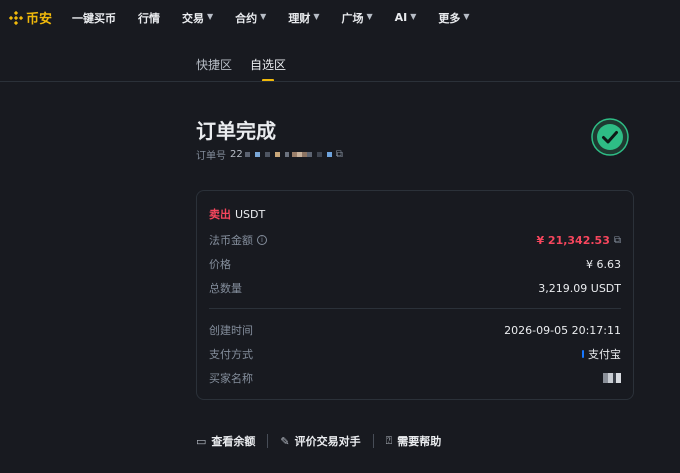 The width and height of the screenshot is (680, 473). I want to click on fiat-amount-label-wrap: 法币金额 i, so click(238, 240).